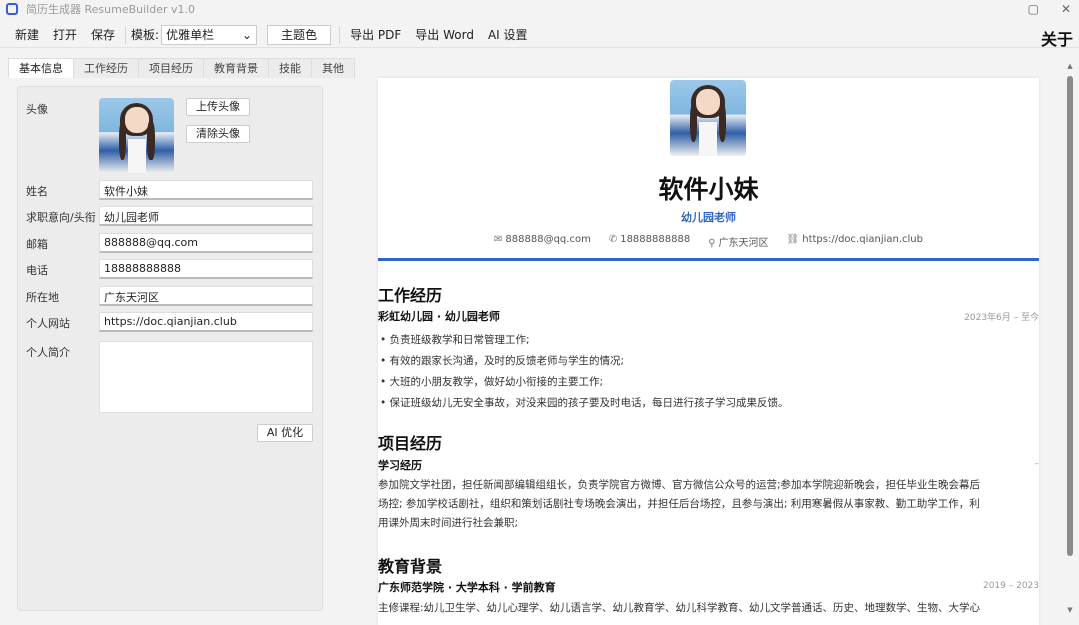 Image resolution: width=1079 pixels, height=625 pixels. I want to click on save-button: 保存, so click(103, 35).